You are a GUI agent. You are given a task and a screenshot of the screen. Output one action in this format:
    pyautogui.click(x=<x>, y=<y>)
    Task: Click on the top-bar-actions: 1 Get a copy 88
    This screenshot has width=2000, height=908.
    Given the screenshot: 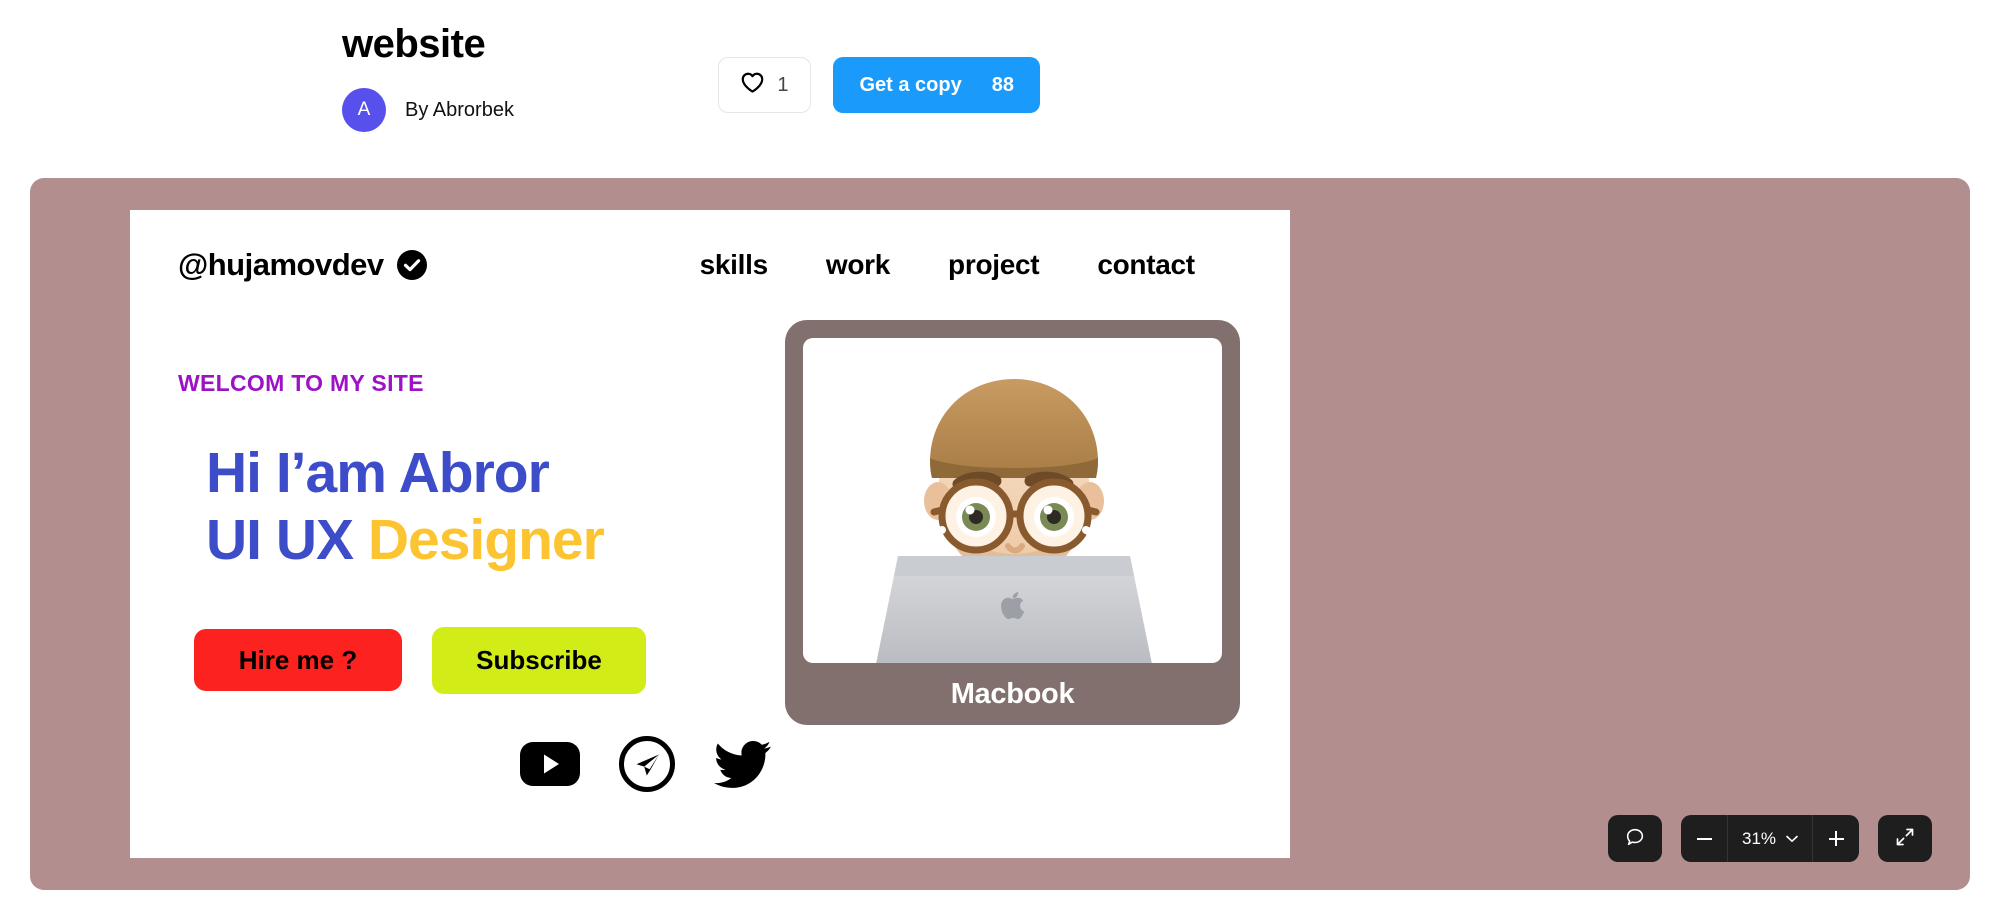 What is the action you would take?
    pyautogui.click(x=879, y=85)
    